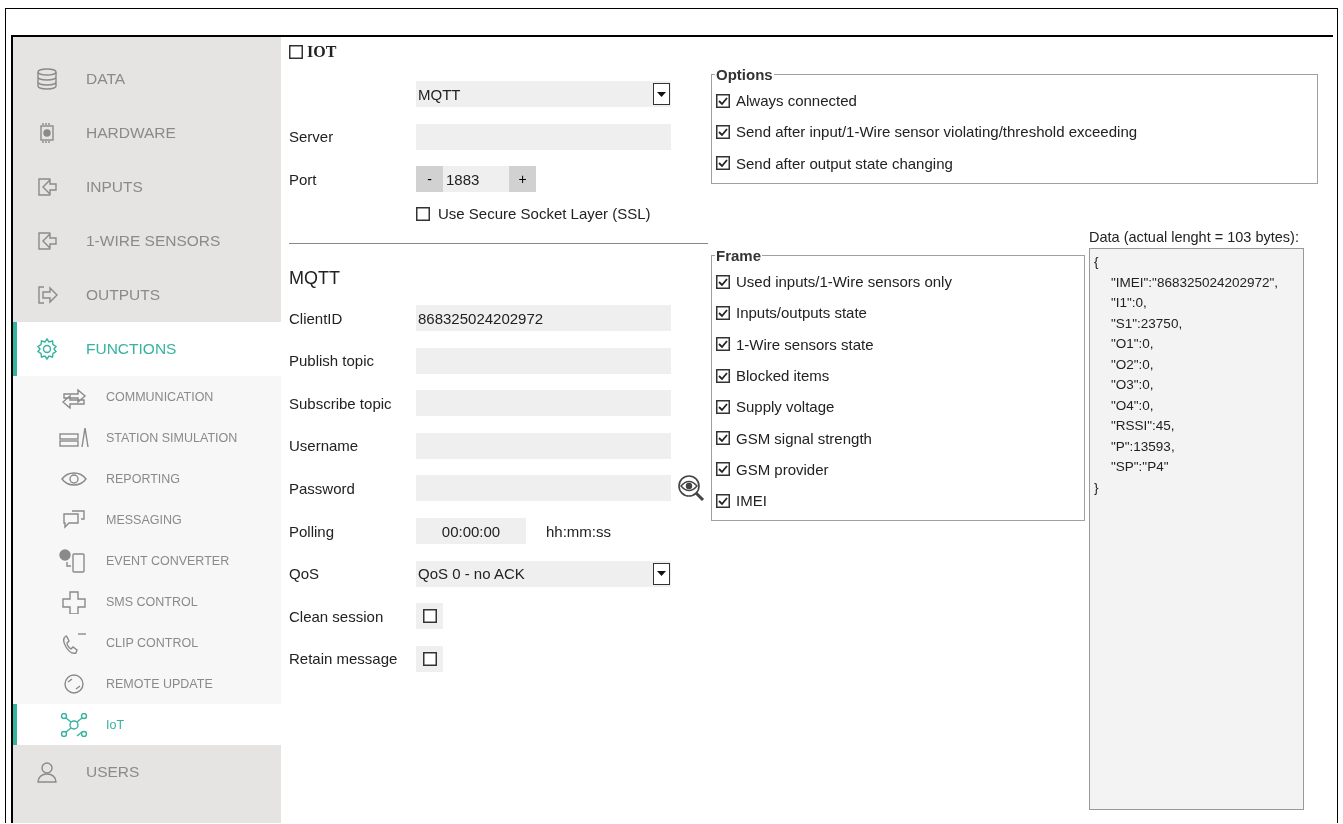  What do you see at coordinates (1132, 364) in the screenshot?
I see `json-line: "O2":0,` at bounding box center [1132, 364].